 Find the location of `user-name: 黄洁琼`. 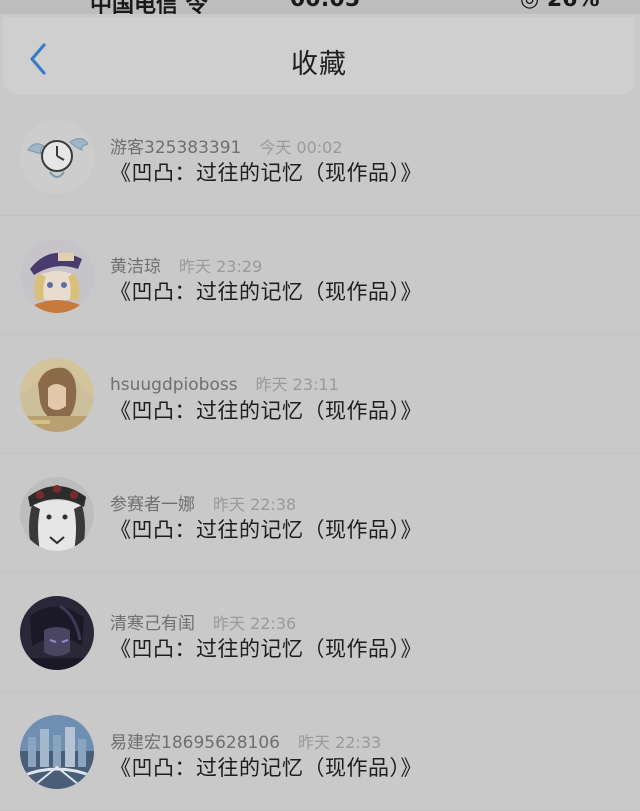

user-name: 黄洁琼 is located at coordinates (135, 267).